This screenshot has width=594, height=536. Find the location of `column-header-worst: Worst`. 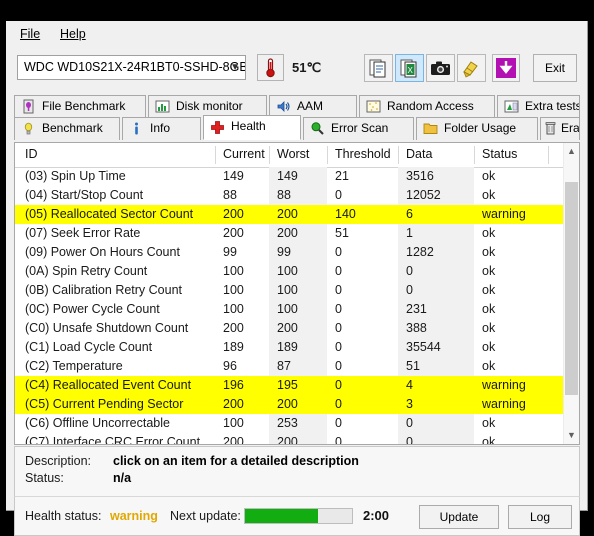

column-header-worst: Worst is located at coordinates (293, 154).